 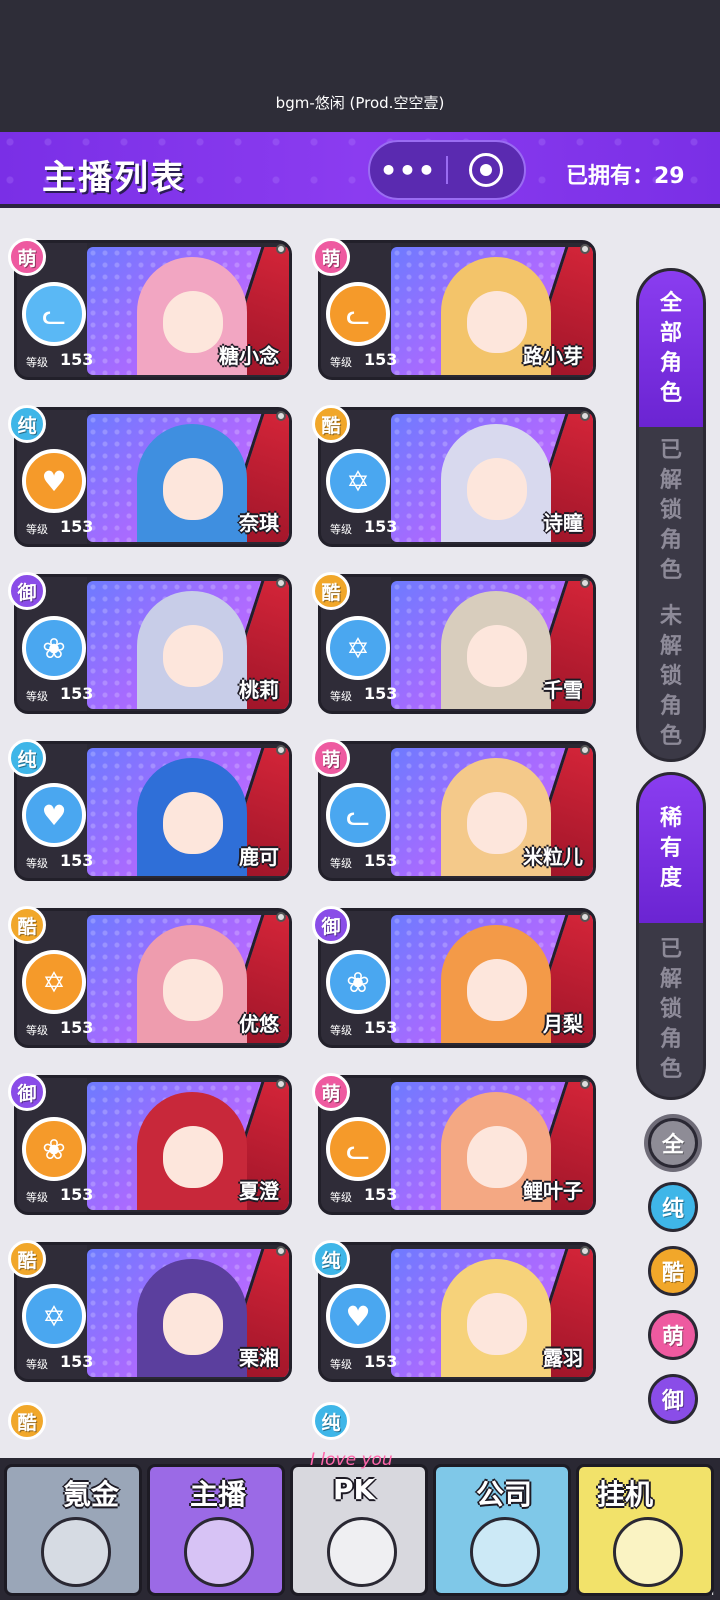 What do you see at coordinates (563, 1358) in the screenshot?
I see `streamer-name: 露羽` at bounding box center [563, 1358].